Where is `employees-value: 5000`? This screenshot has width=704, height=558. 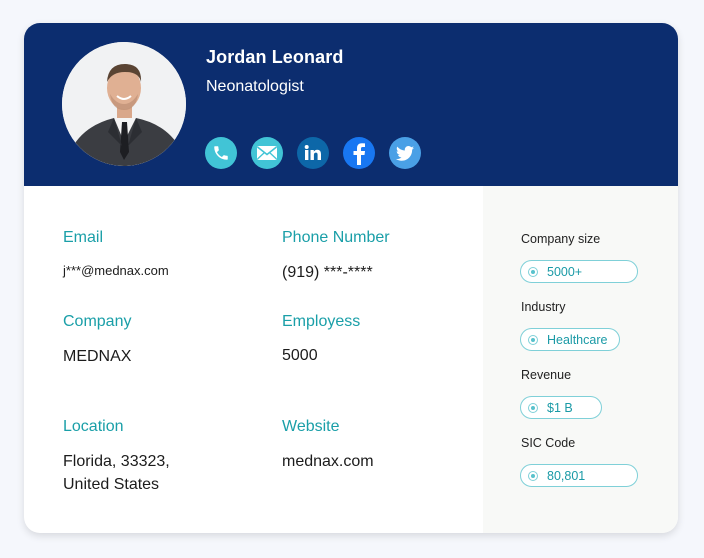
employees-value: 5000 is located at coordinates (300, 355).